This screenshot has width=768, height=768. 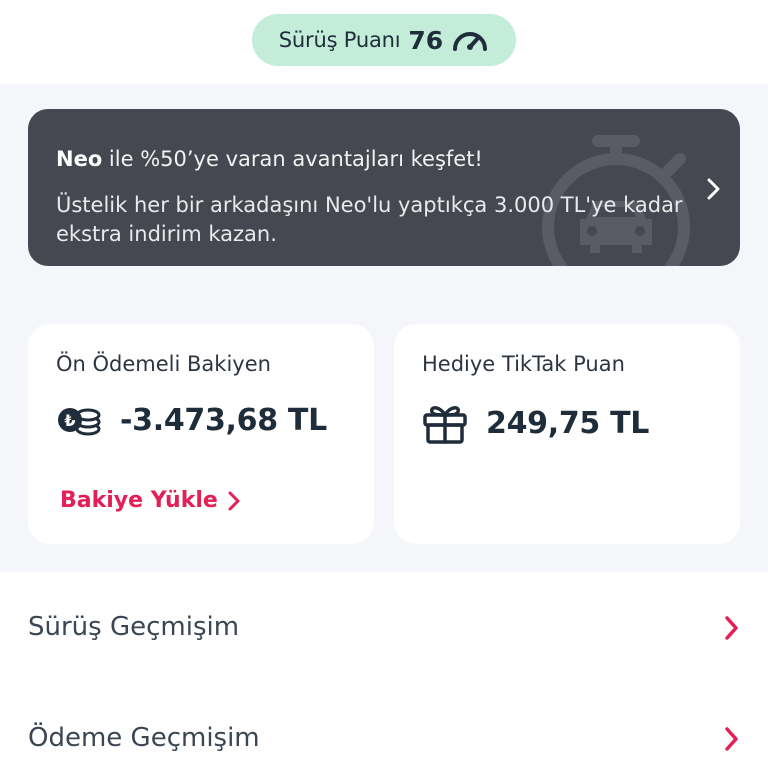 I want to click on top-up-balance-link: Bakiye Yükle, so click(x=151, y=500).